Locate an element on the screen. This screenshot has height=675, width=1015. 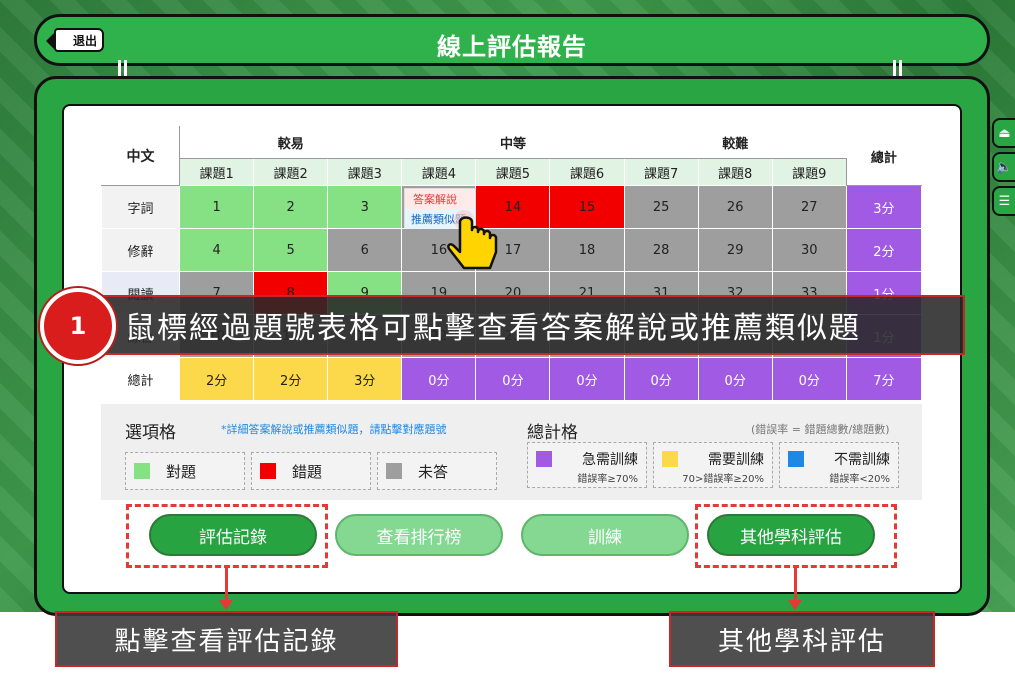
question-cell: 27 is located at coordinates (809, 207).